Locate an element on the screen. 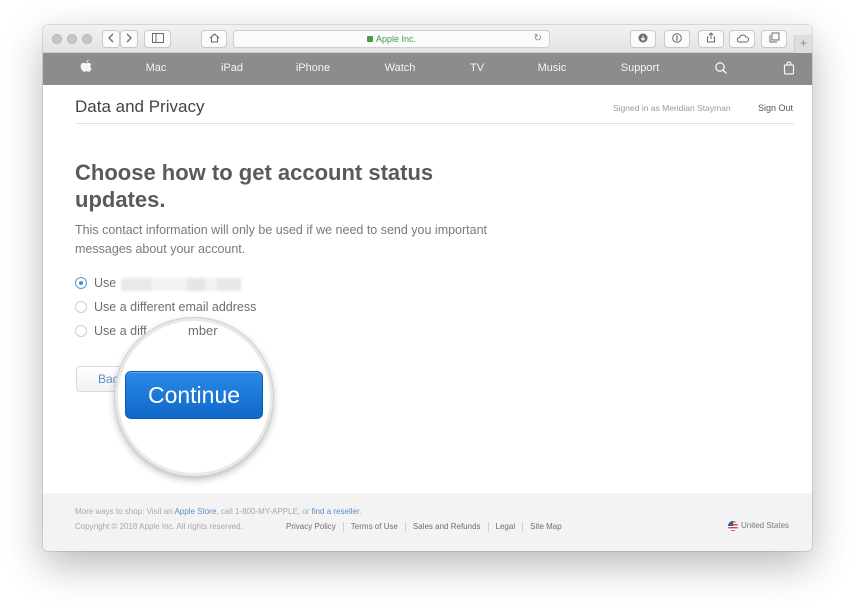 The image size is (855, 612). back-nav-button is located at coordinates (111, 39).